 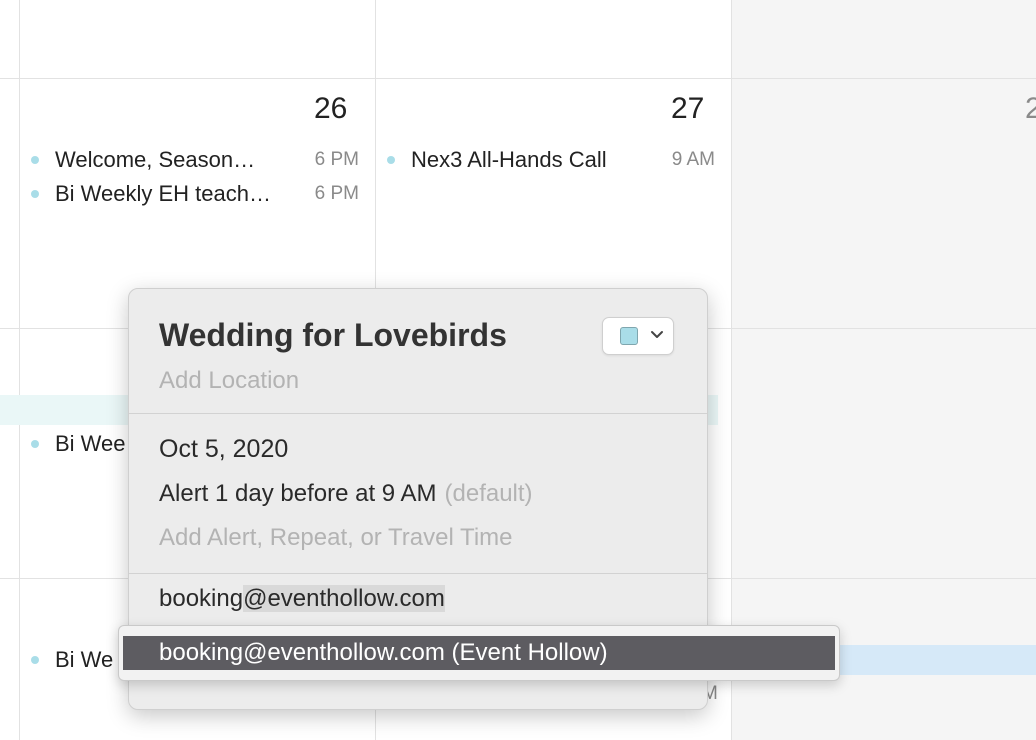 What do you see at coordinates (488, 493) in the screenshot?
I see `alert-default-label: (default)` at bounding box center [488, 493].